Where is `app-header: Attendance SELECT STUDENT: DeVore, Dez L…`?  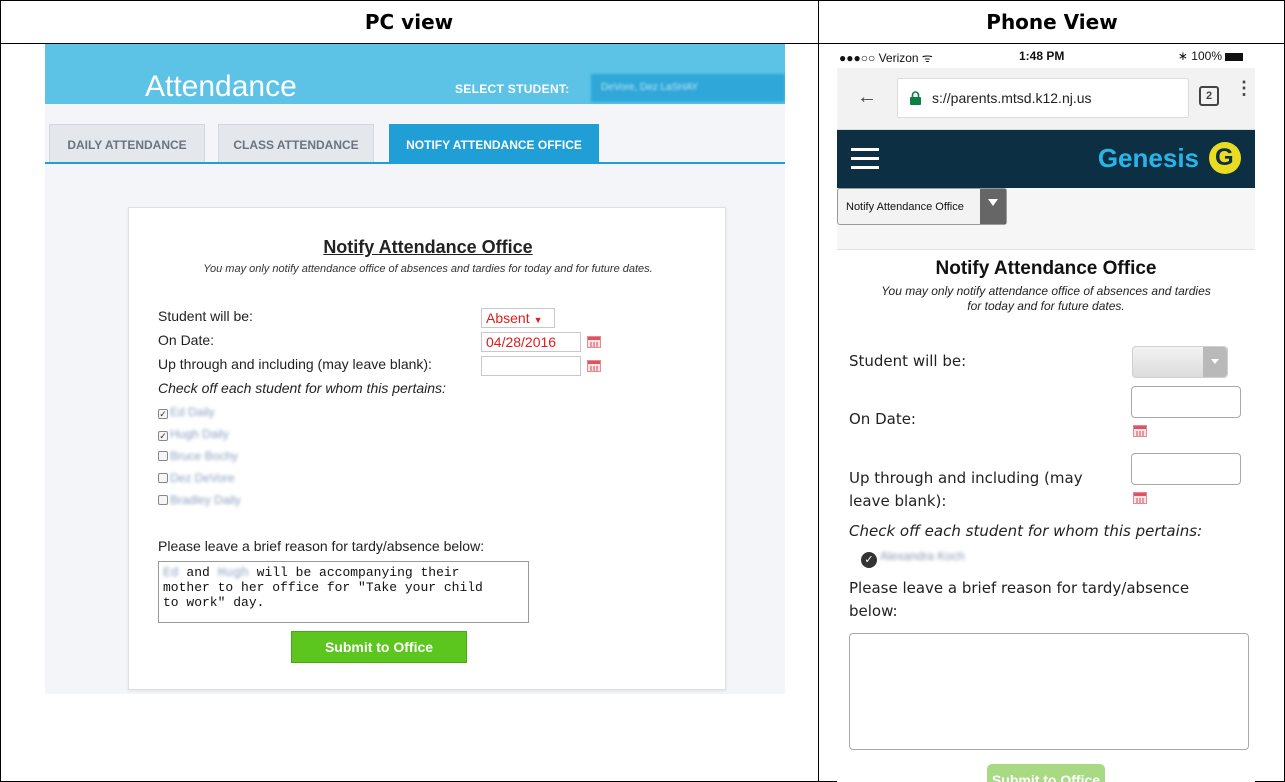
app-header: Attendance SELECT STUDENT: DeVore, Dez L… is located at coordinates (415, 74).